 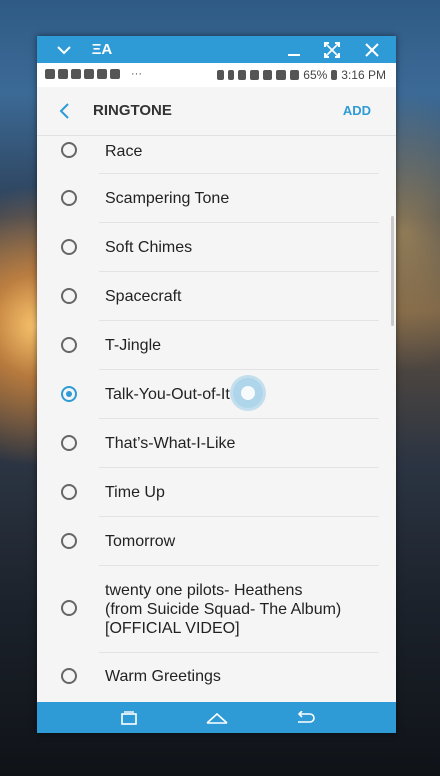 What do you see at coordinates (372, 49) in the screenshot?
I see `close-icon` at bounding box center [372, 49].